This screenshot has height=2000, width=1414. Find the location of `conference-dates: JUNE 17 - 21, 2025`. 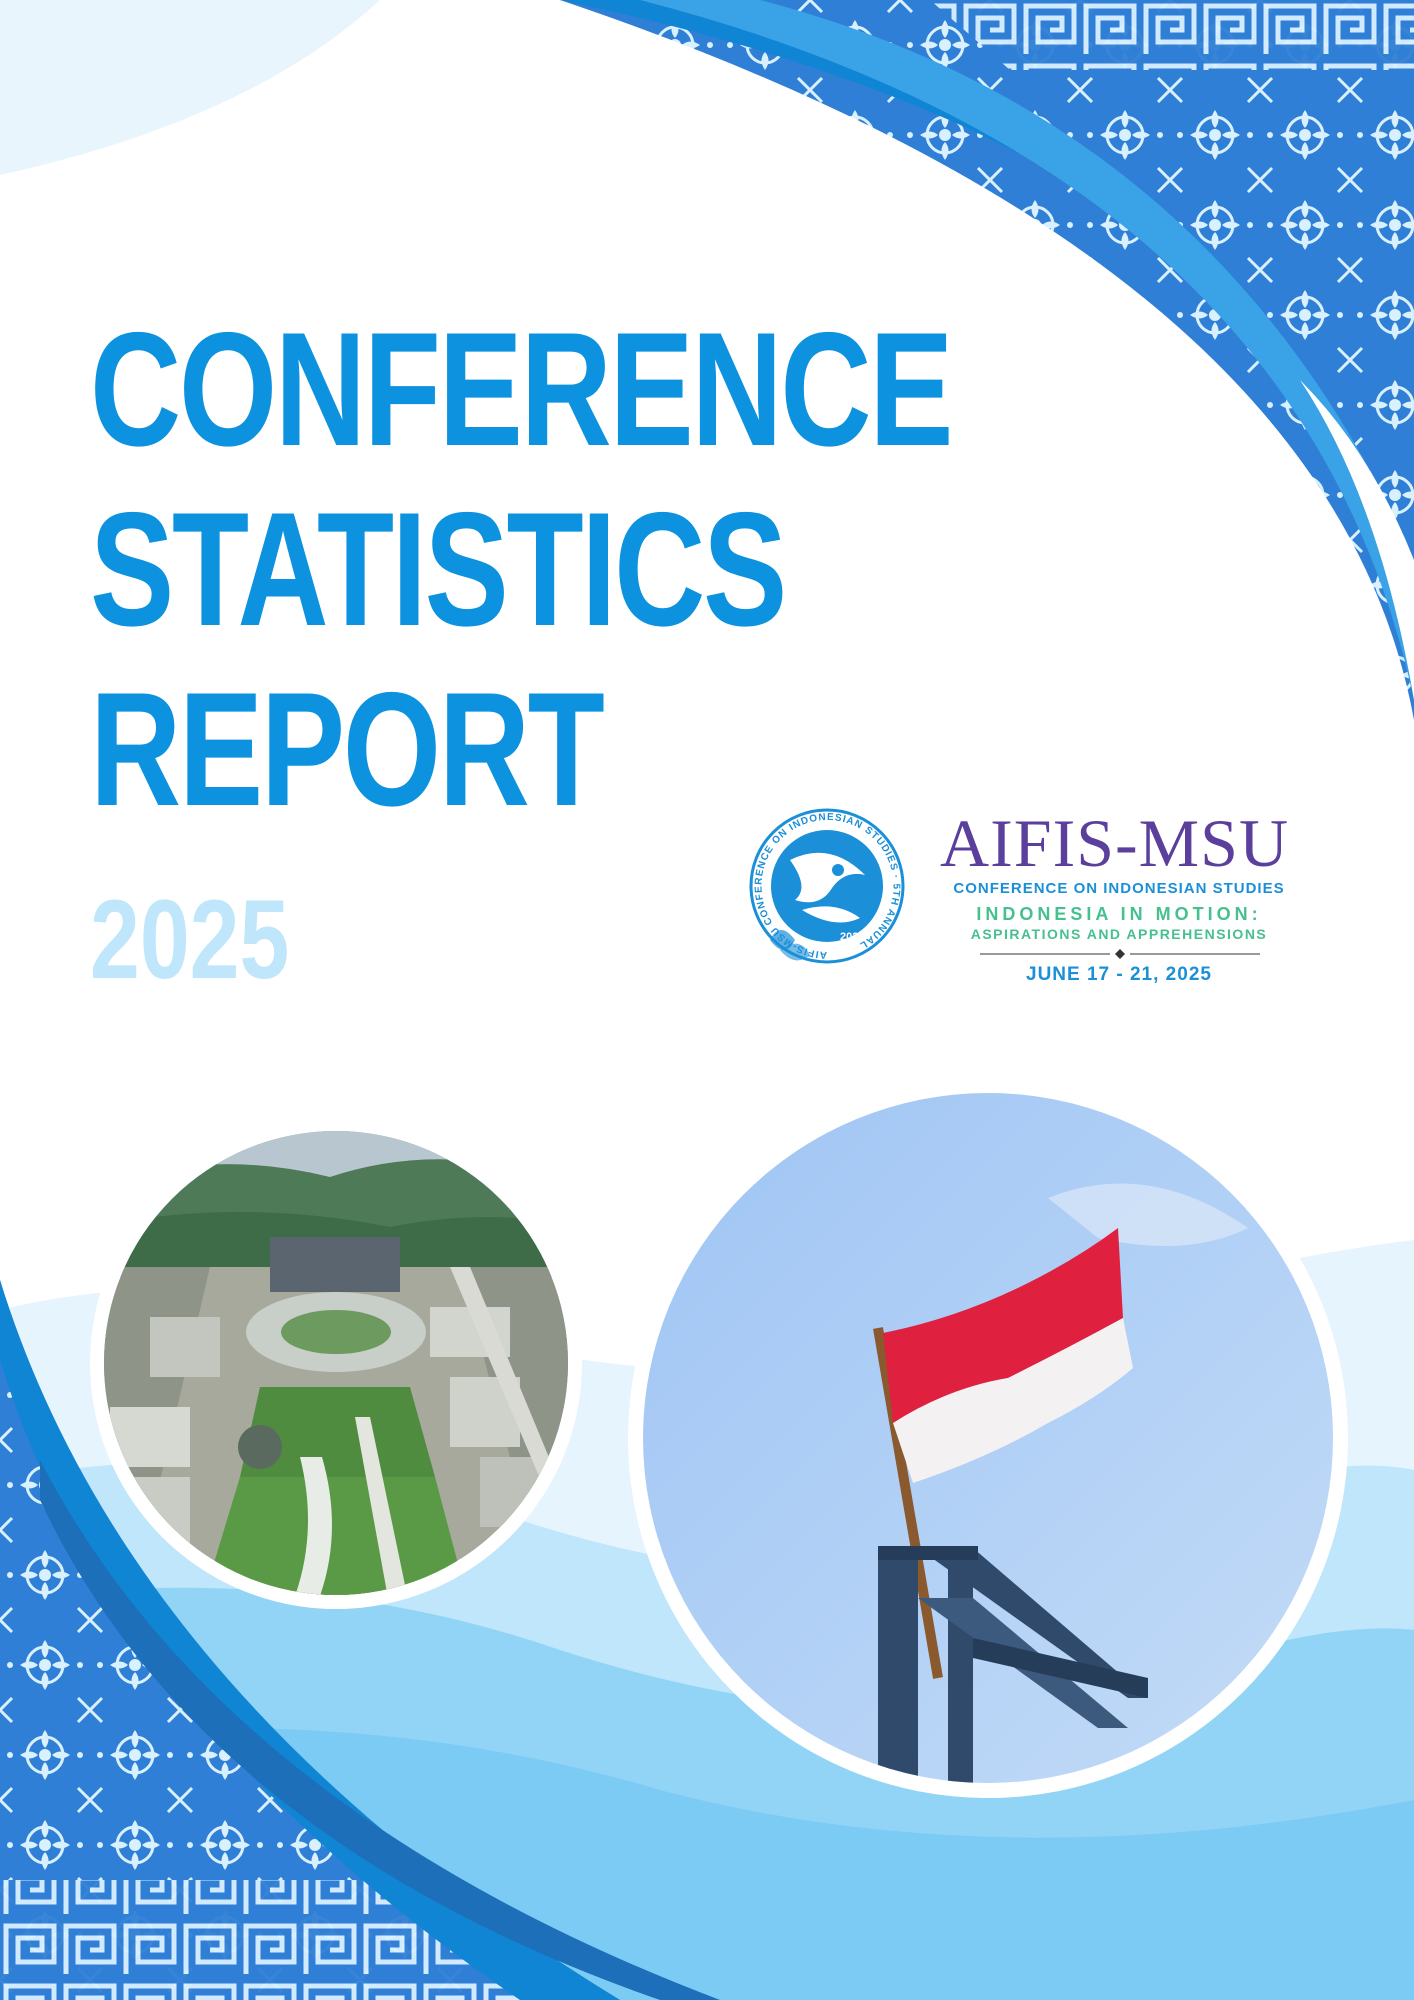

conference-dates: JUNE 17 - 21, 2025 is located at coordinates (1119, 974).